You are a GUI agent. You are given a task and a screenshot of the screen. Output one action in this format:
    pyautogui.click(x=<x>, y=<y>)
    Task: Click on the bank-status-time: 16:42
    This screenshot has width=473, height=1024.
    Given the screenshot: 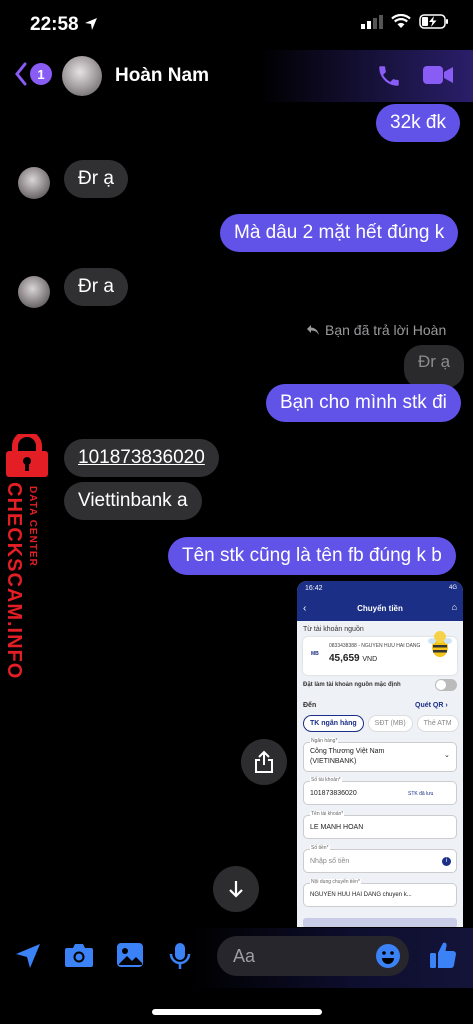 What is the action you would take?
    pyautogui.click(x=314, y=588)
    